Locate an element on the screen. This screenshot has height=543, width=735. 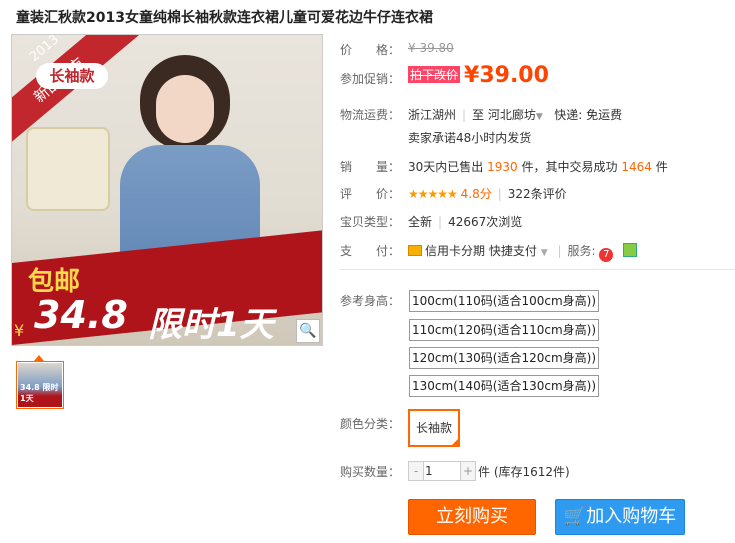
price-label: 价 格： is located at coordinates (370, 50).